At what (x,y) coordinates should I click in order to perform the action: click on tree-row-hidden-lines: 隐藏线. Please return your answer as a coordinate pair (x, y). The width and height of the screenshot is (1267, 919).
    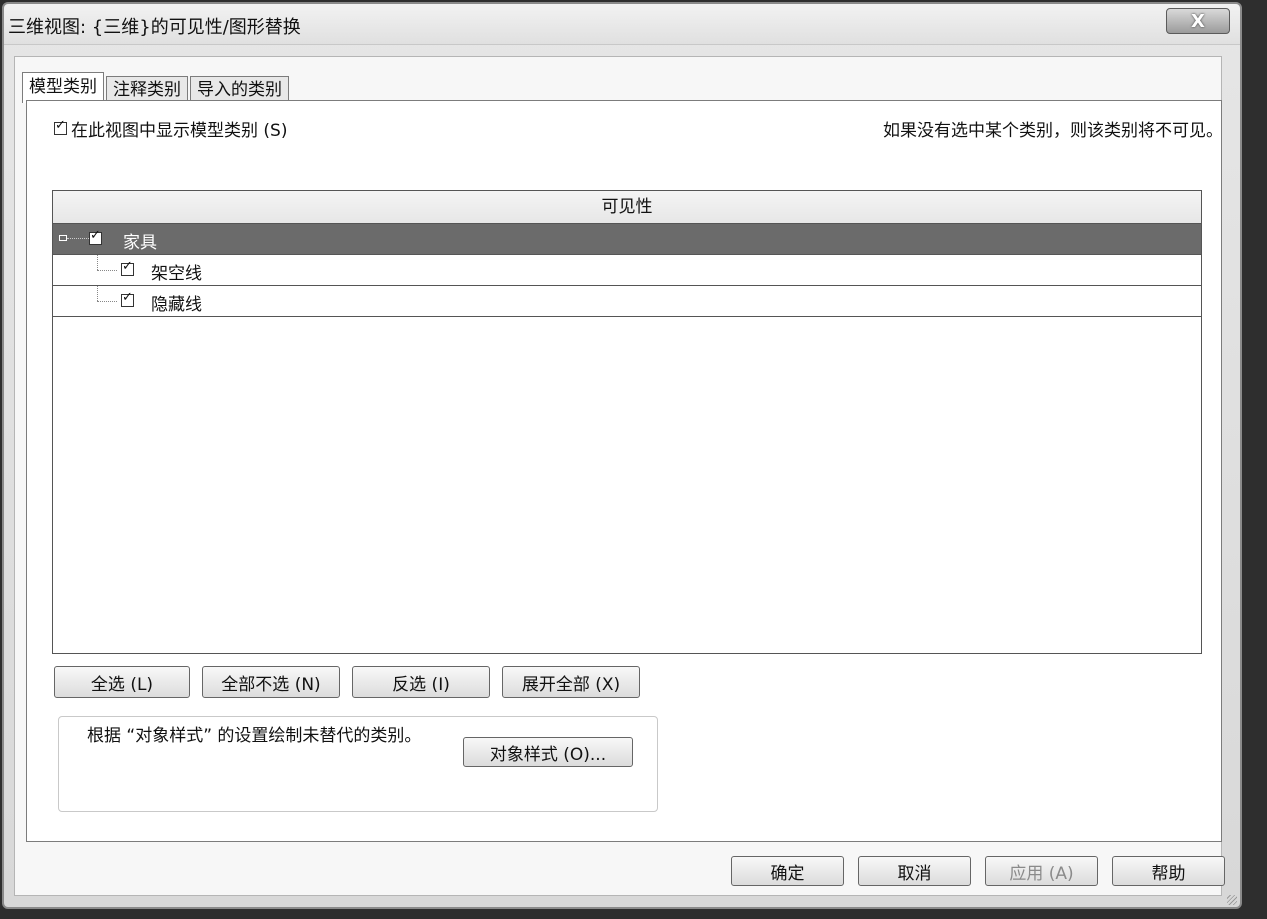
    Looking at the image, I should click on (627, 301).